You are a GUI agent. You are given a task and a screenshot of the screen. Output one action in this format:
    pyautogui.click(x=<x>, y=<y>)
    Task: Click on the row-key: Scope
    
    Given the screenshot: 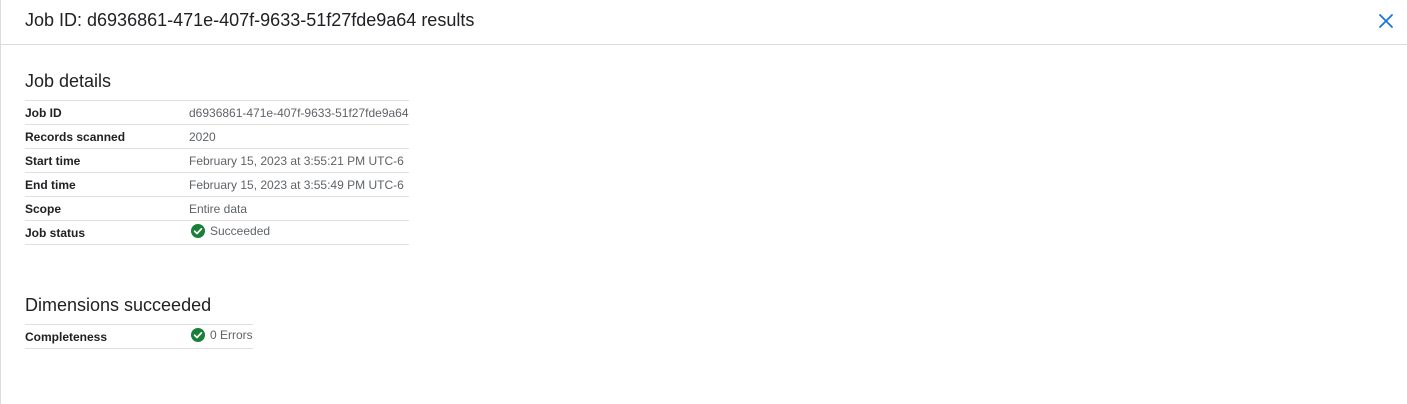 What is the action you would take?
    pyautogui.click(x=43, y=208)
    